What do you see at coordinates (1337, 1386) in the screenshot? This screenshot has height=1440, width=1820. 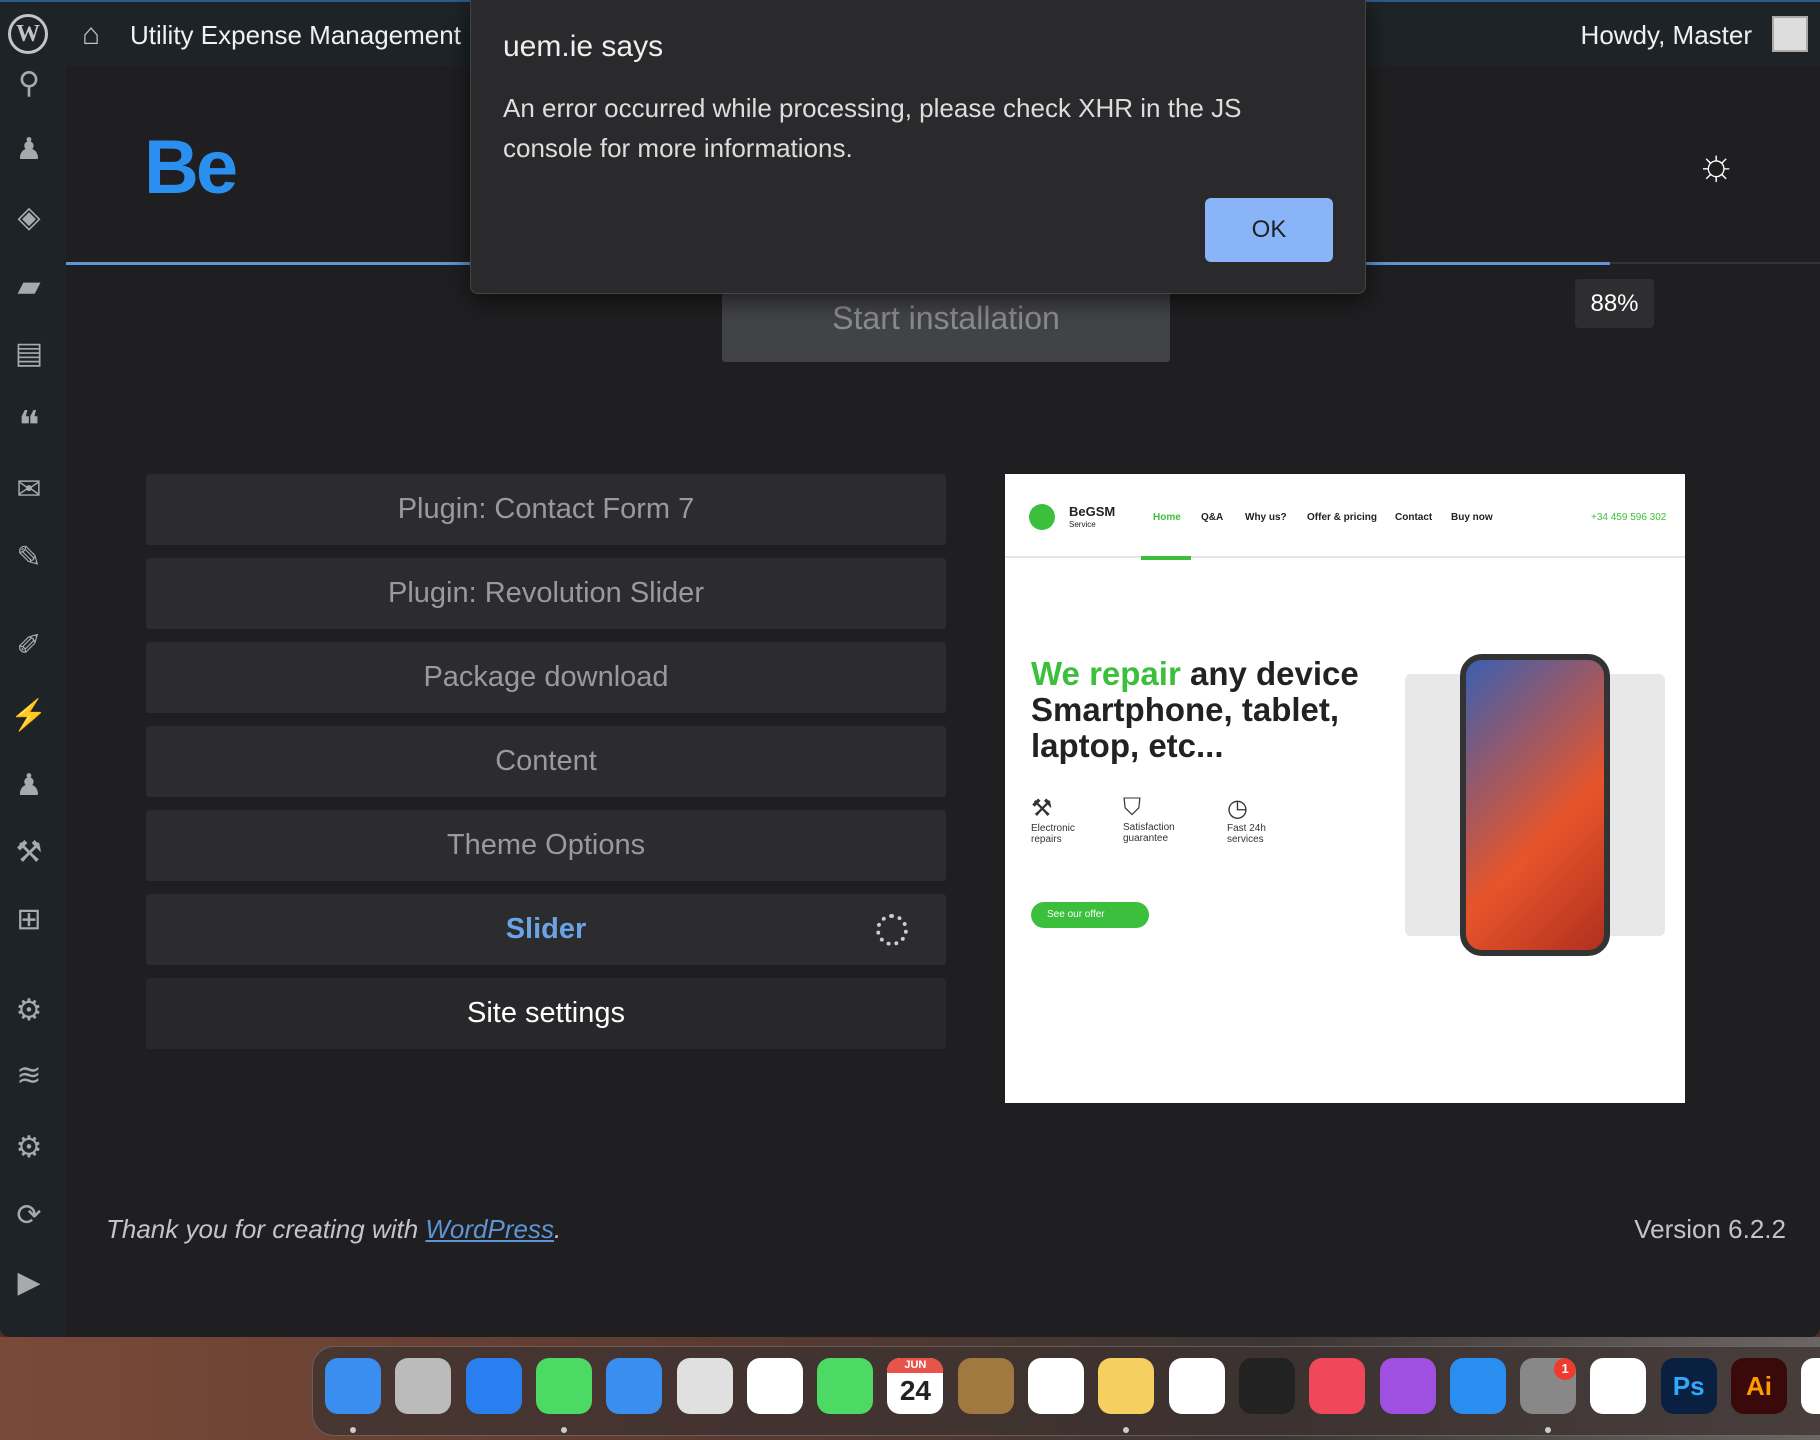 I see `dock-app-music` at bounding box center [1337, 1386].